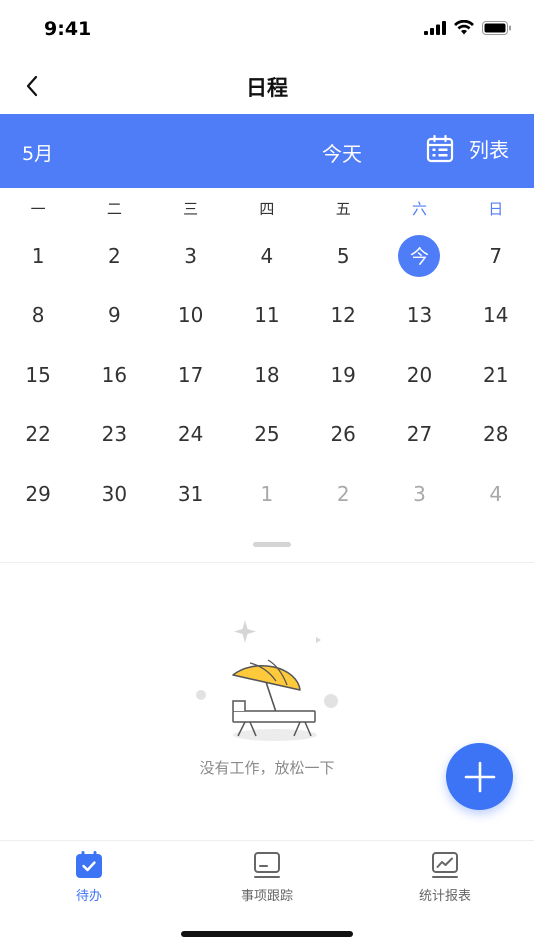 This screenshot has width=534, height=950. Describe the element at coordinates (267, 934) in the screenshot. I see `home-indicator` at that location.